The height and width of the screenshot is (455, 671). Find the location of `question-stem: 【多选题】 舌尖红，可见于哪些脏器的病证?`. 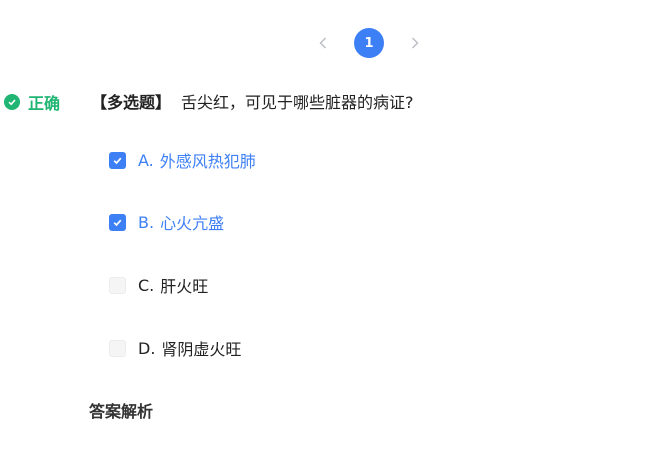

question-stem: 【多选题】 舌尖红，可见于哪些脏器的病证? is located at coordinates (252, 101).